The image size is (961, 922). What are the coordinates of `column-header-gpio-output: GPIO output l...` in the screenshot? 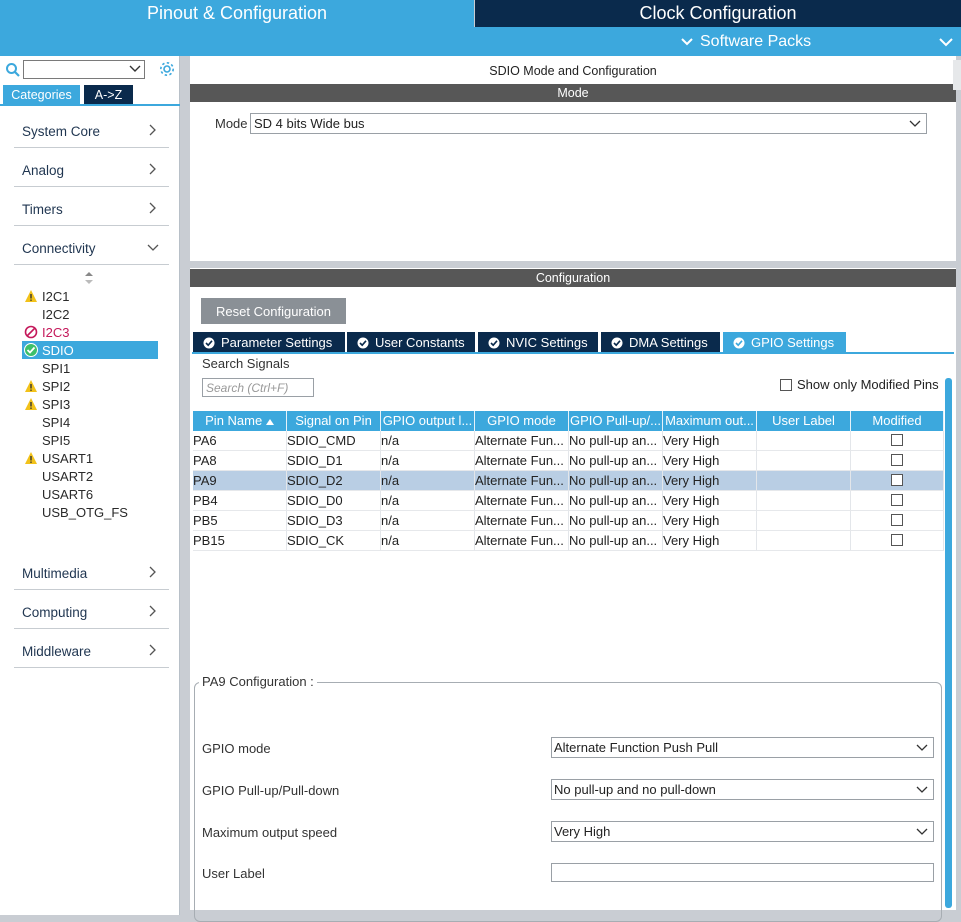 It's located at (428, 421).